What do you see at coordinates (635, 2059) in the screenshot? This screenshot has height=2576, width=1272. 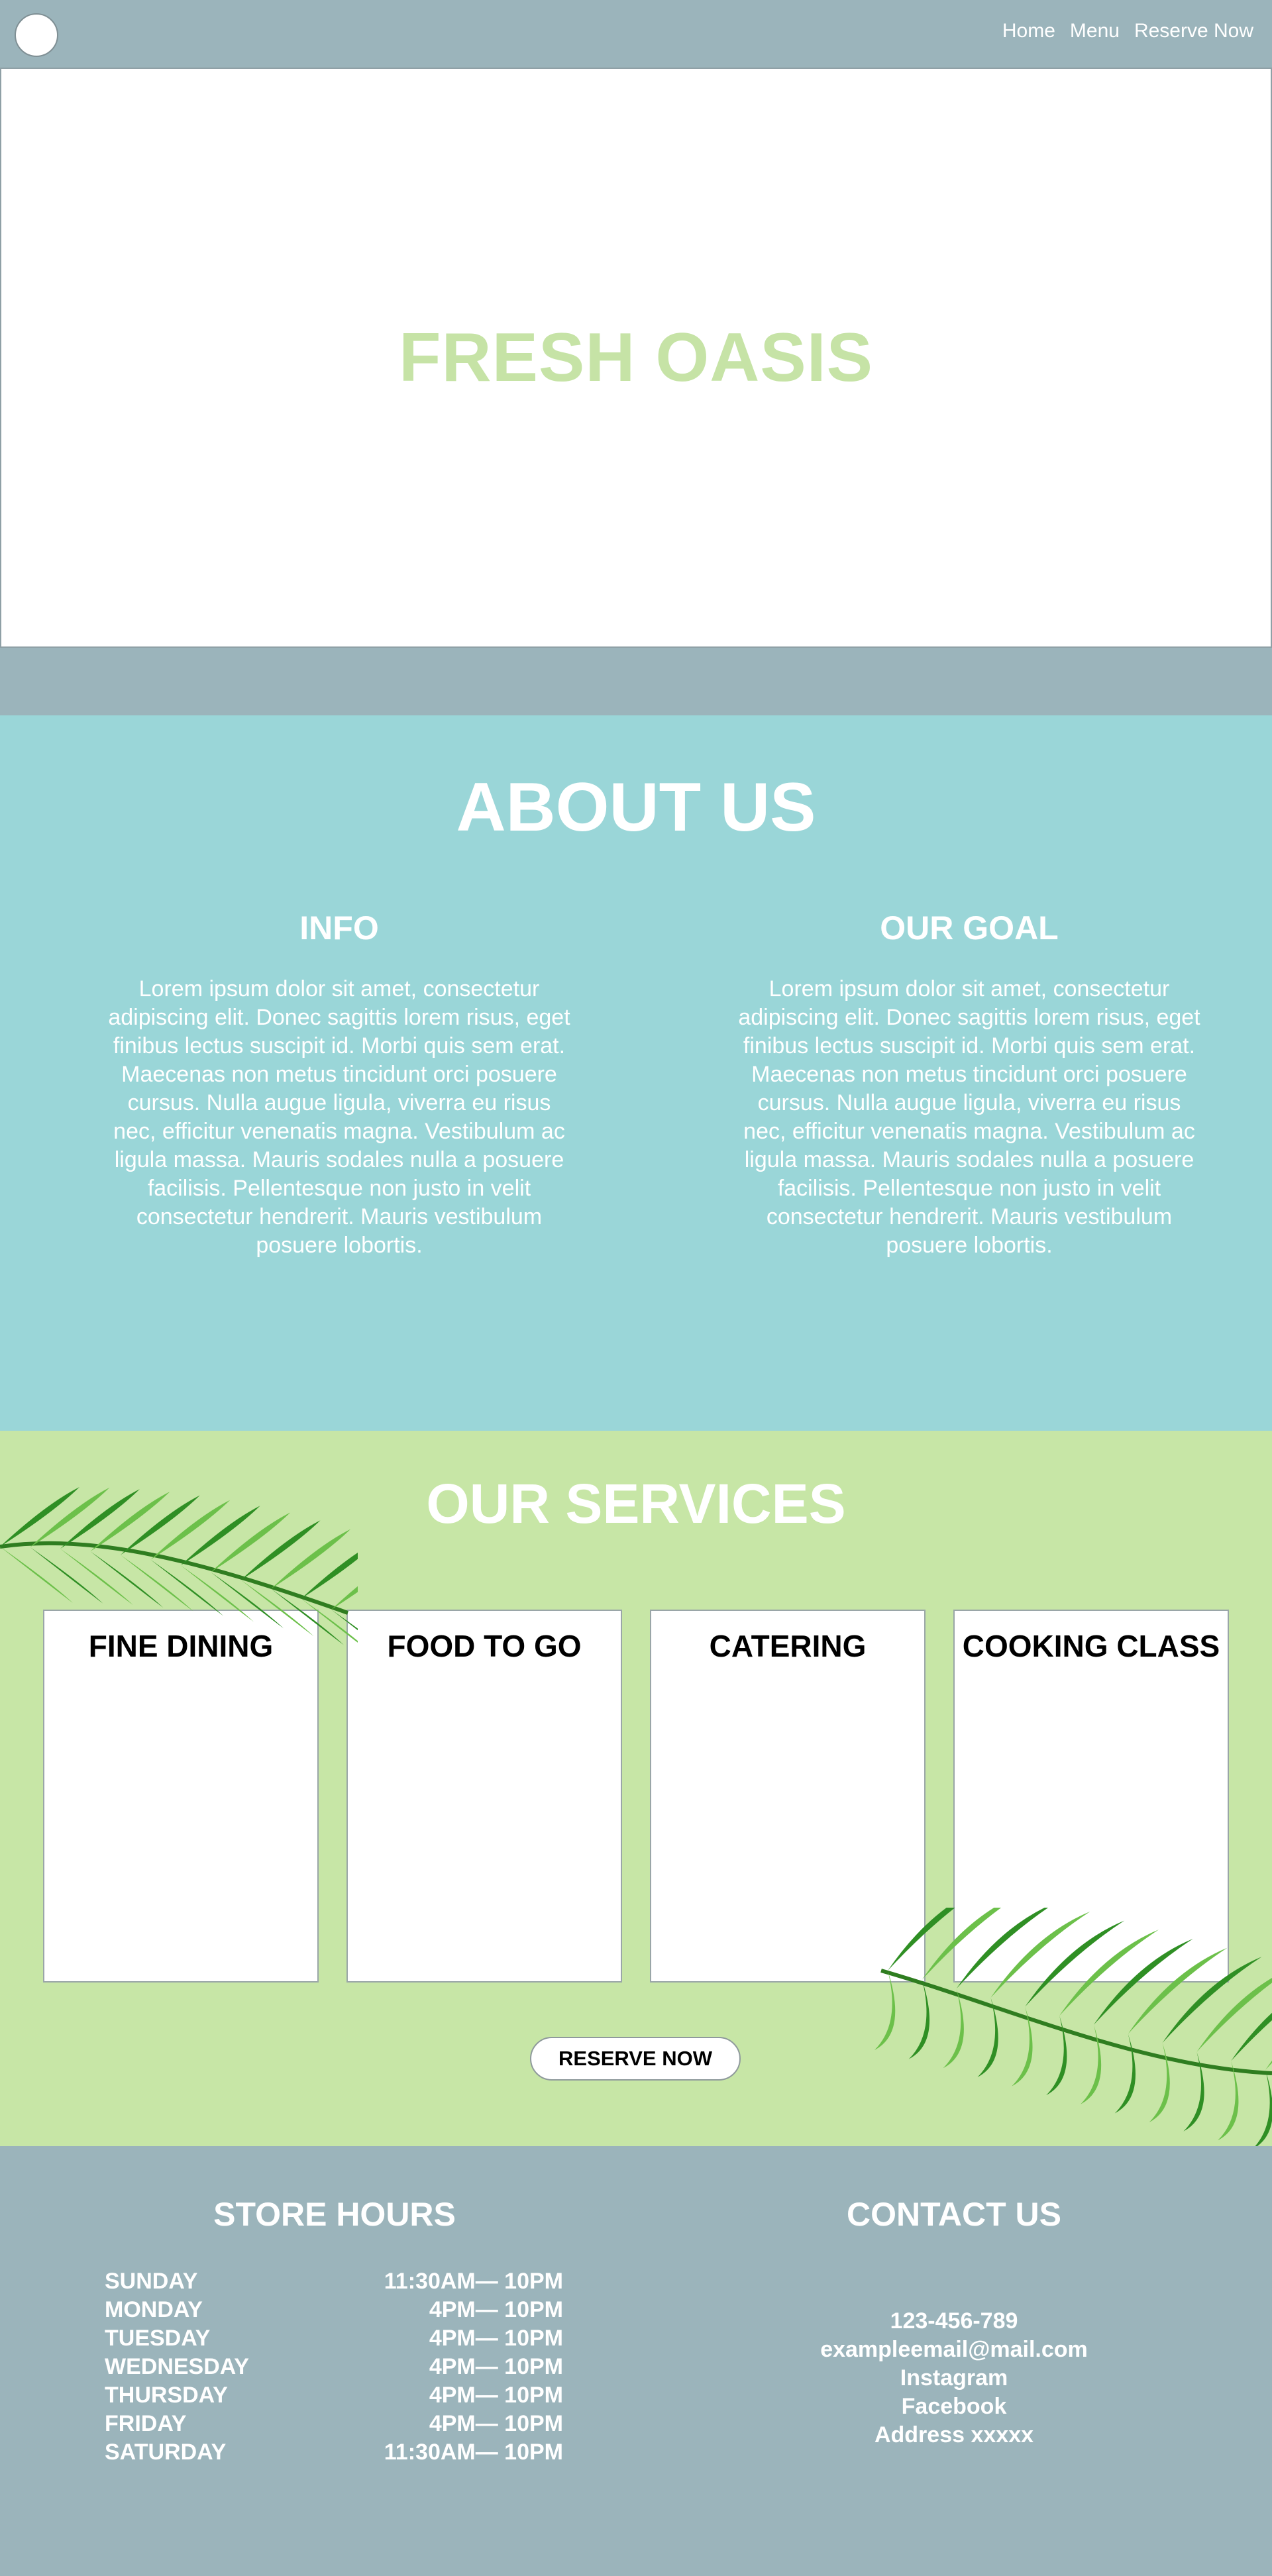 I see `reserve-now-button: RESERVE NOW` at bounding box center [635, 2059].